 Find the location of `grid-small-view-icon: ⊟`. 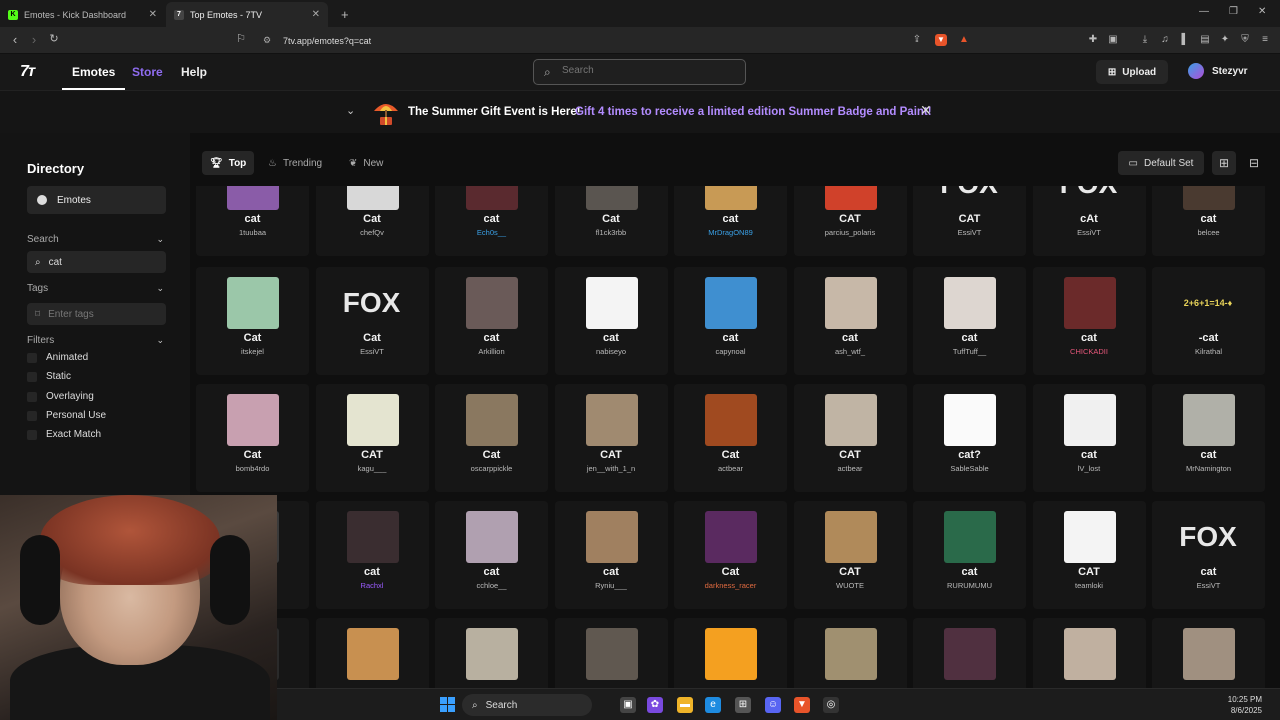

grid-small-view-icon: ⊟ is located at coordinates (1254, 163).